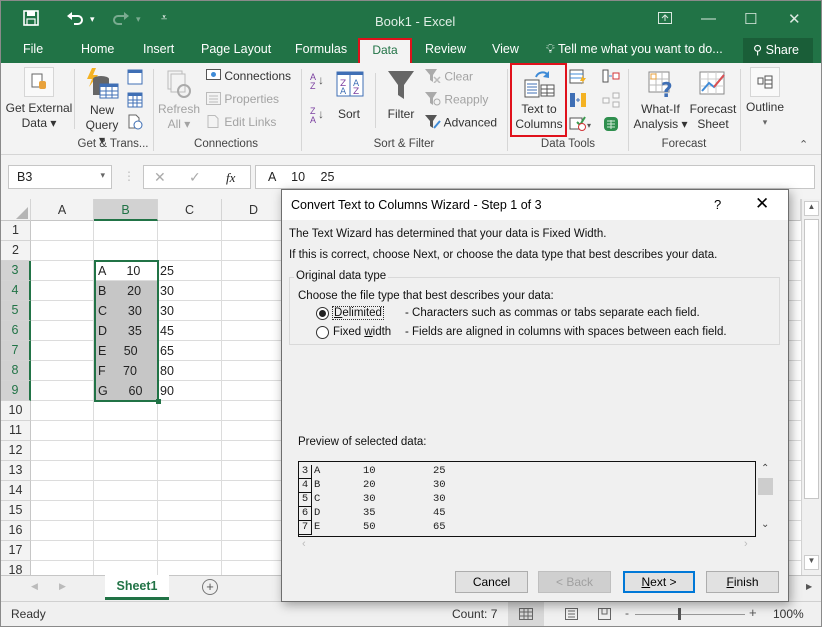  I want to click on column-header-c: C, so click(190, 210).